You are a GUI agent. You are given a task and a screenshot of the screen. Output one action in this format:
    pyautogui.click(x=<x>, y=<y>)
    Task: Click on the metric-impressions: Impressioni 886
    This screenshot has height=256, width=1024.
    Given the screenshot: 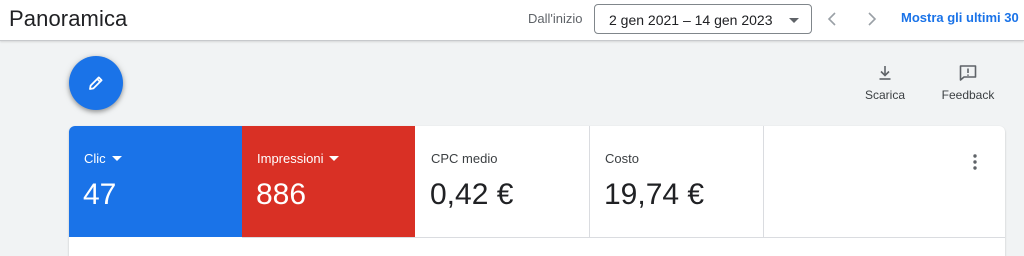 What is the action you would take?
    pyautogui.click(x=328, y=181)
    